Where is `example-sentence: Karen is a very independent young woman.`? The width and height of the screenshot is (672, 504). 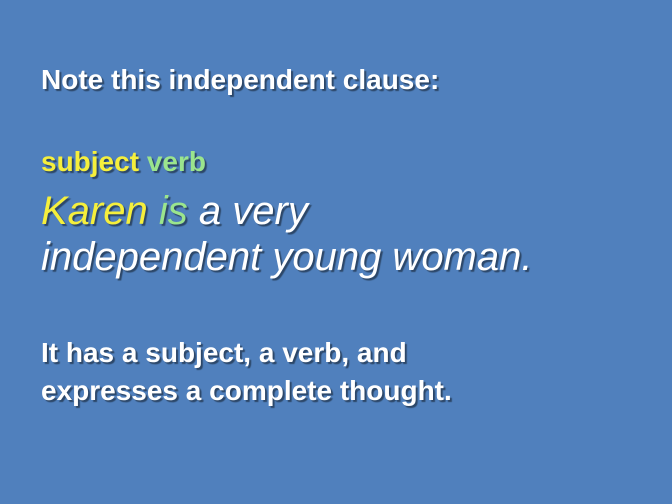 example-sentence: Karen is a very independent young woman. is located at coordinates (286, 234).